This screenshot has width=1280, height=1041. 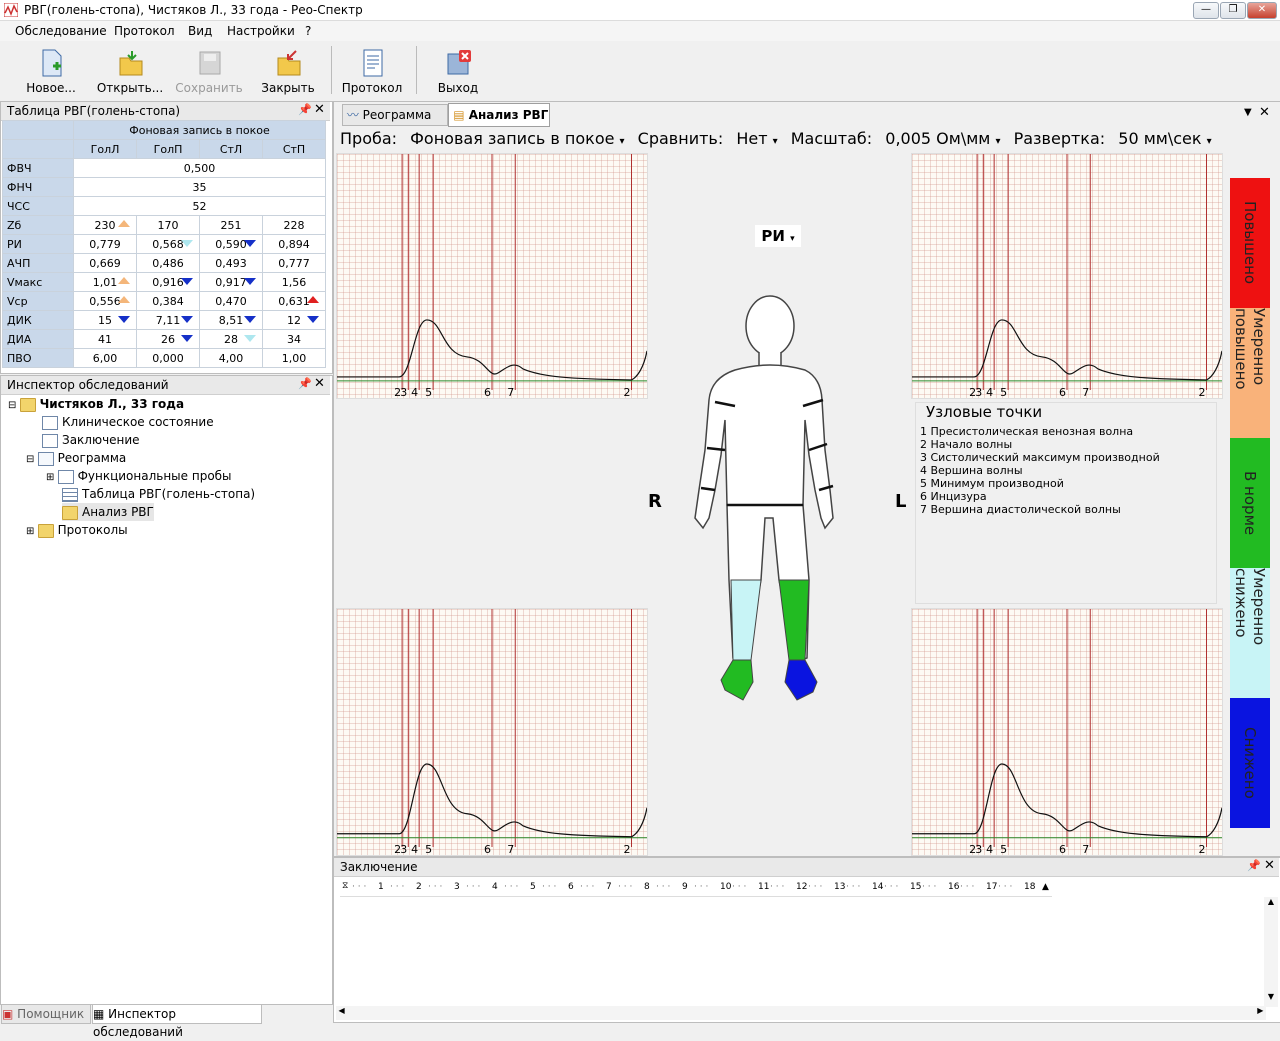 What do you see at coordinates (395, 115) in the screenshot?
I see `tab-reogram: 〰 Реограмма` at bounding box center [395, 115].